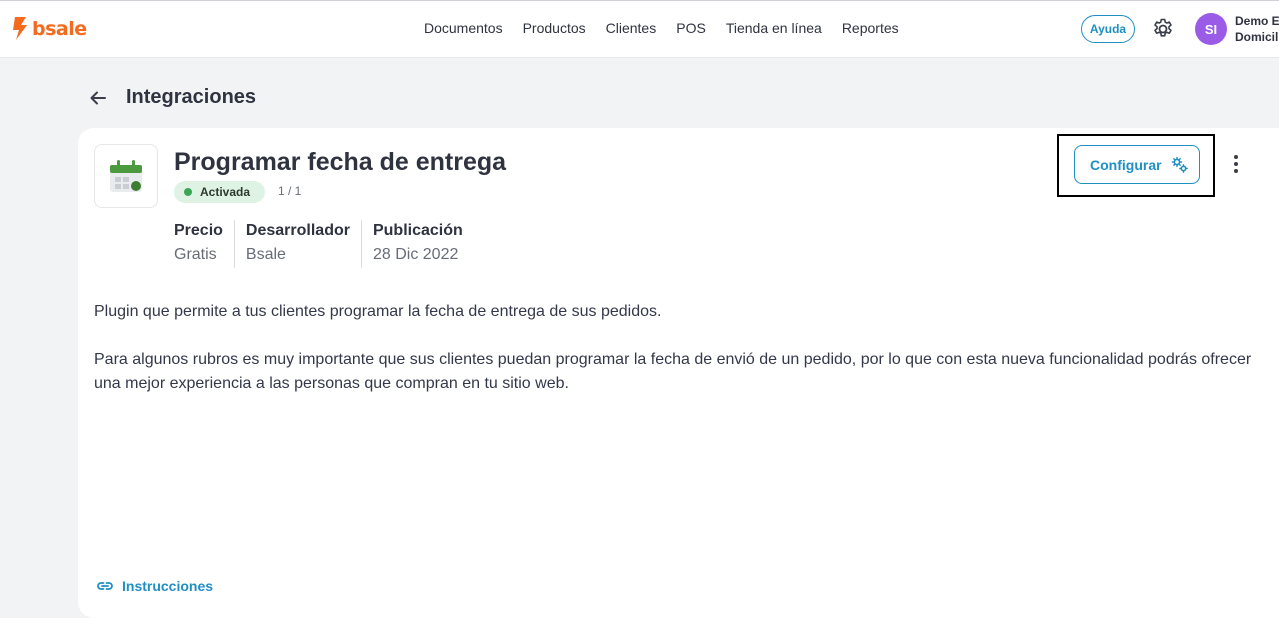 This screenshot has width=1279, height=618. Describe the element at coordinates (870, 28) in the screenshot. I see `nav-item-reportes: Reportes` at that location.